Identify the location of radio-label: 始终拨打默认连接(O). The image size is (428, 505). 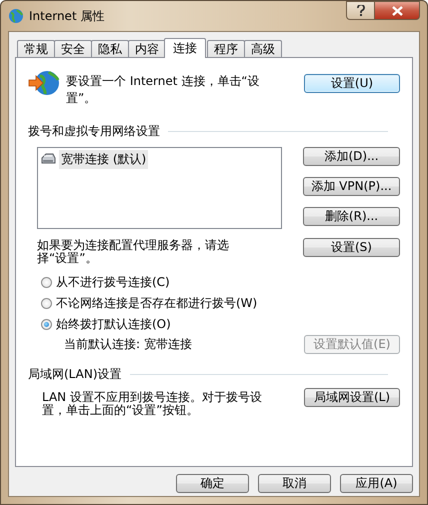
(113, 324).